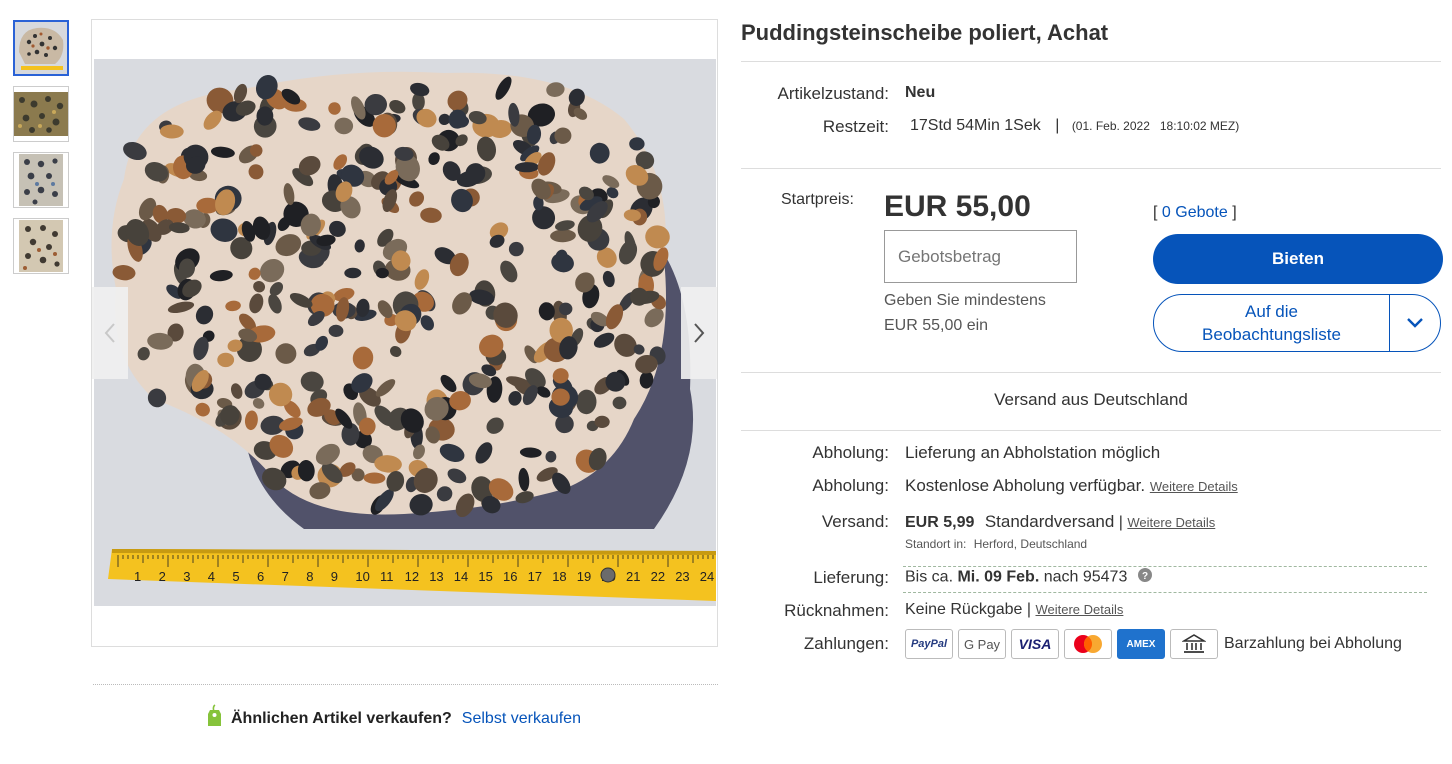 The image size is (1452, 764). What do you see at coordinates (1085, 577) in the screenshot?
I see `delivery-postcode: nach 95473` at bounding box center [1085, 577].